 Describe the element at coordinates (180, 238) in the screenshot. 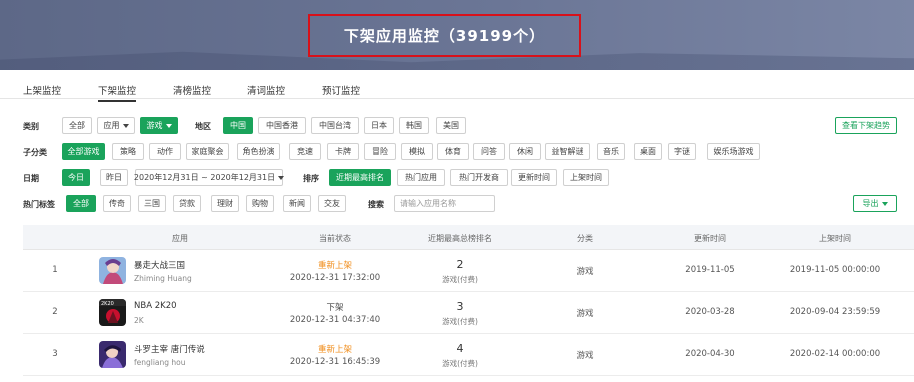

I see `header-app: 应用` at that location.